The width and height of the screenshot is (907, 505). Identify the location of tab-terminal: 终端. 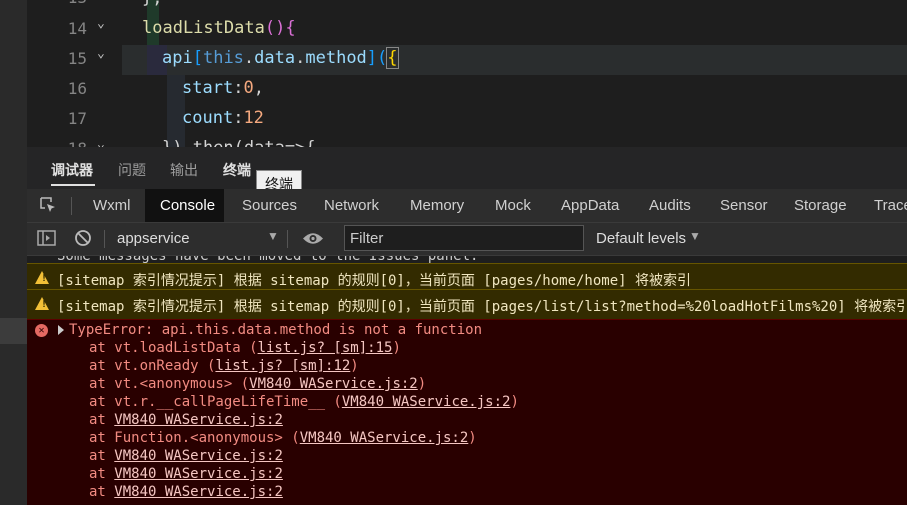
(237, 170).